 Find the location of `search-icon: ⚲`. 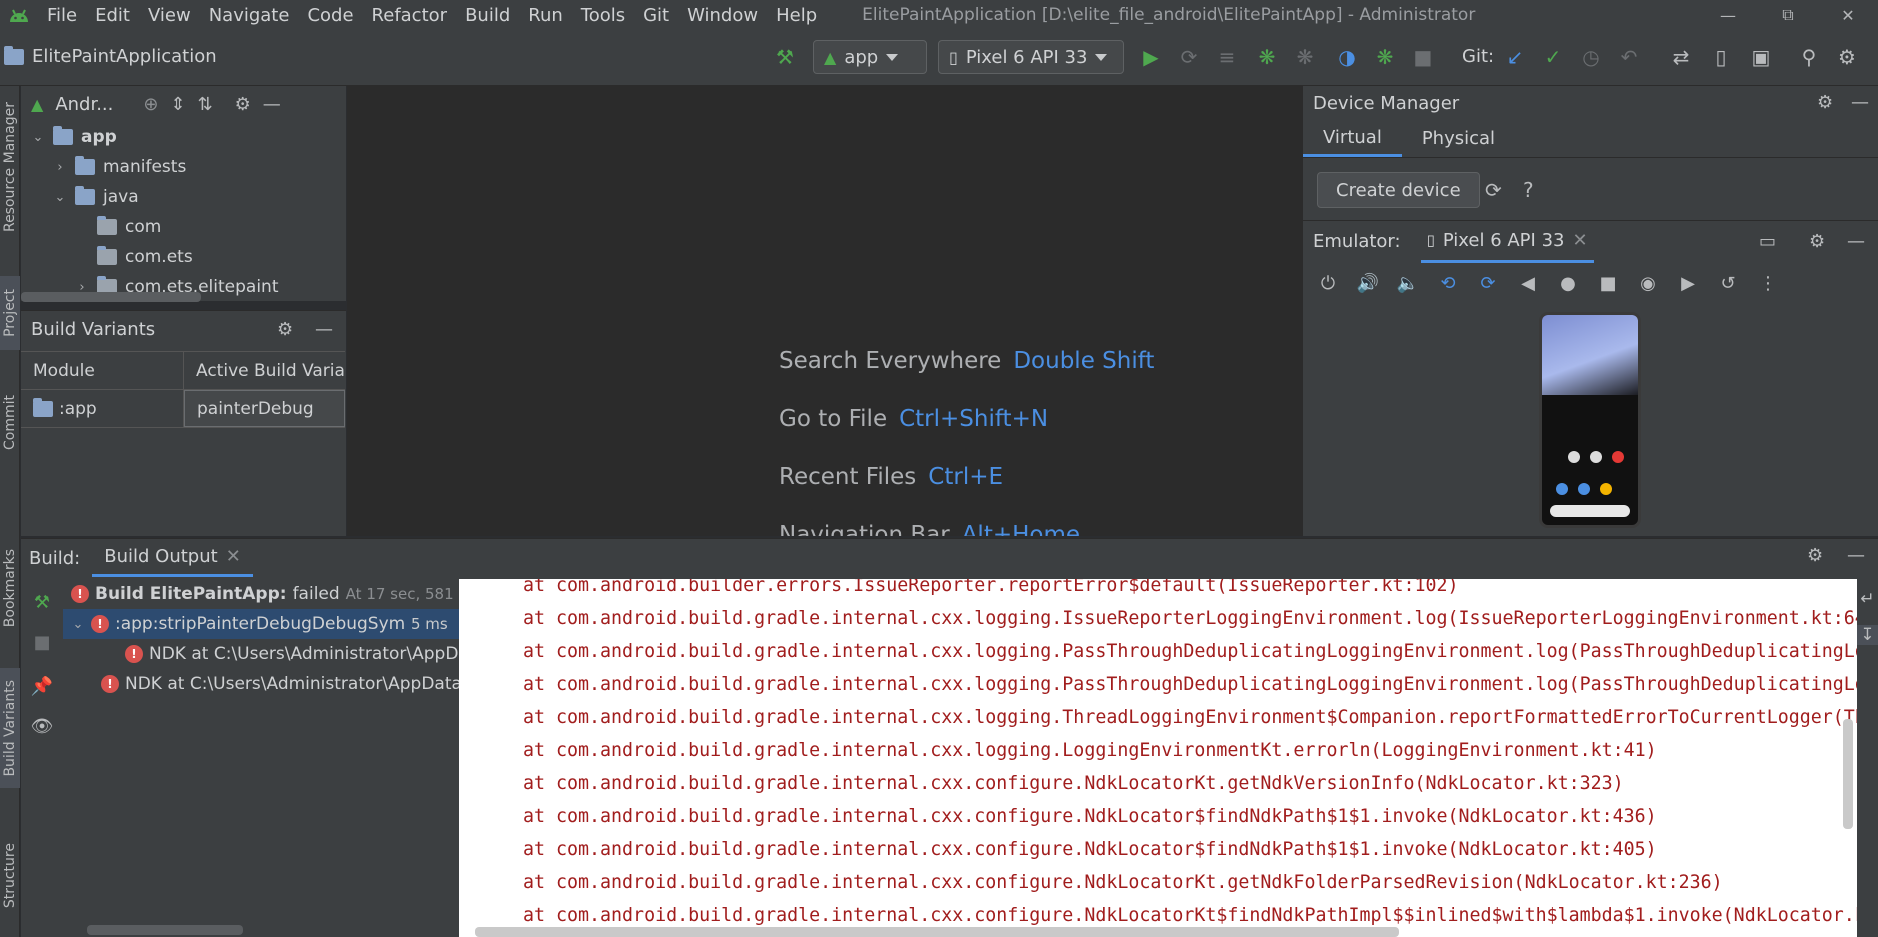

search-icon: ⚲ is located at coordinates (1809, 57).